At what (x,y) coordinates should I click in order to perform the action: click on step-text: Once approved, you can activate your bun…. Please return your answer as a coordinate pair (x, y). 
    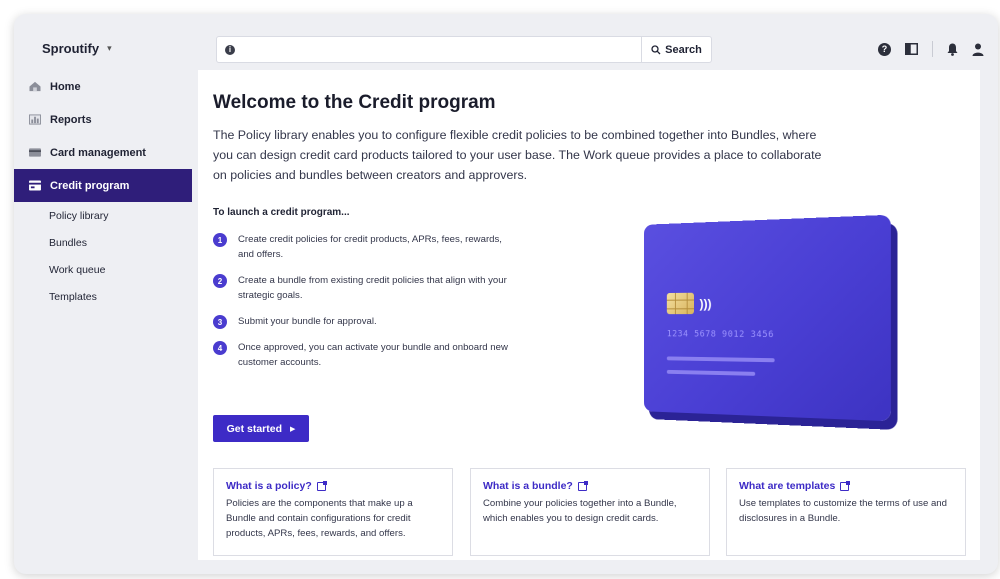
    Looking at the image, I should click on (373, 355).